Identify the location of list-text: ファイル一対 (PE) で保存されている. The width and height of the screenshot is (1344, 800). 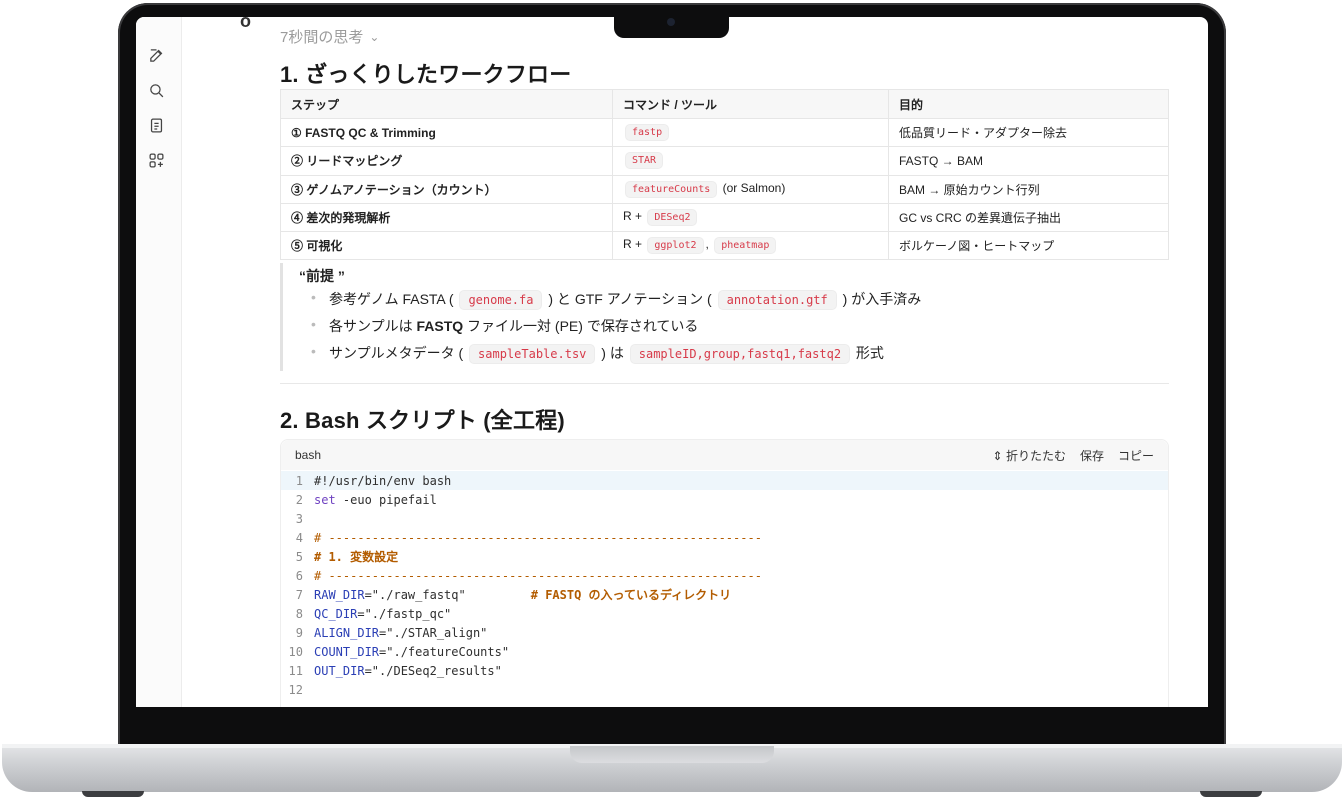
(581, 326).